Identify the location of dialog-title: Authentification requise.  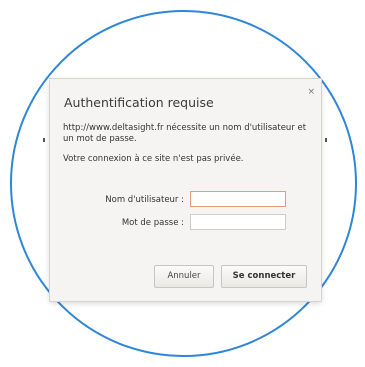
(139, 102).